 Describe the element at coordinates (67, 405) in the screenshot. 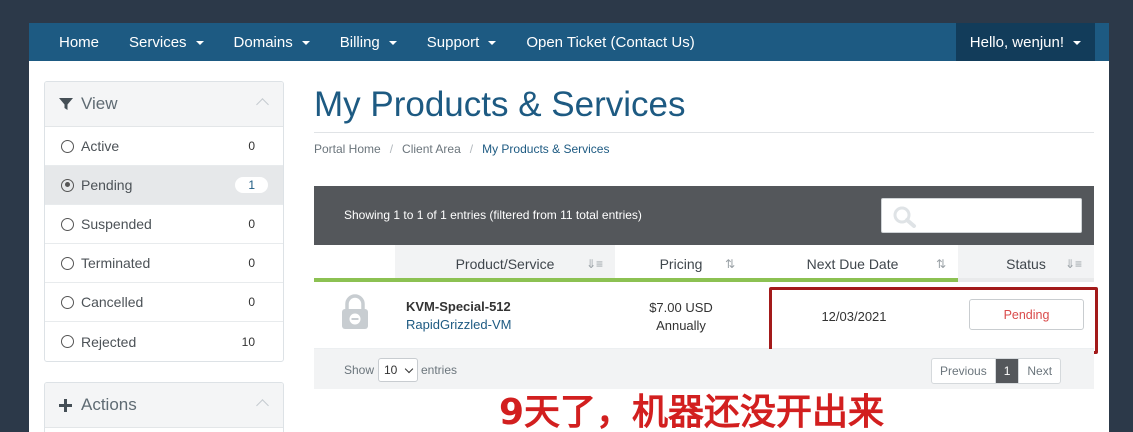

I see `plus-icon` at that location.